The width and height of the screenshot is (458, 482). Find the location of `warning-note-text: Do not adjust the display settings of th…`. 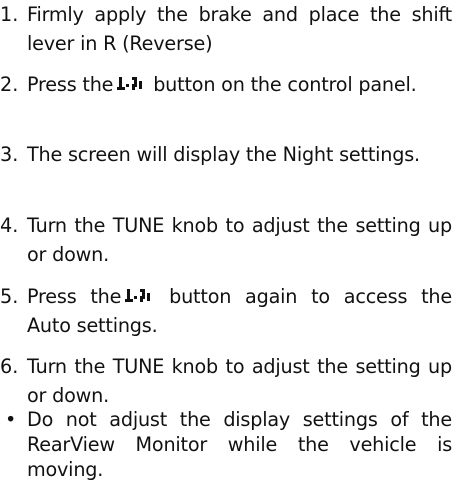

warning-note-text: Do not adjust the display settings of th… is located at coordinates (239, 444).